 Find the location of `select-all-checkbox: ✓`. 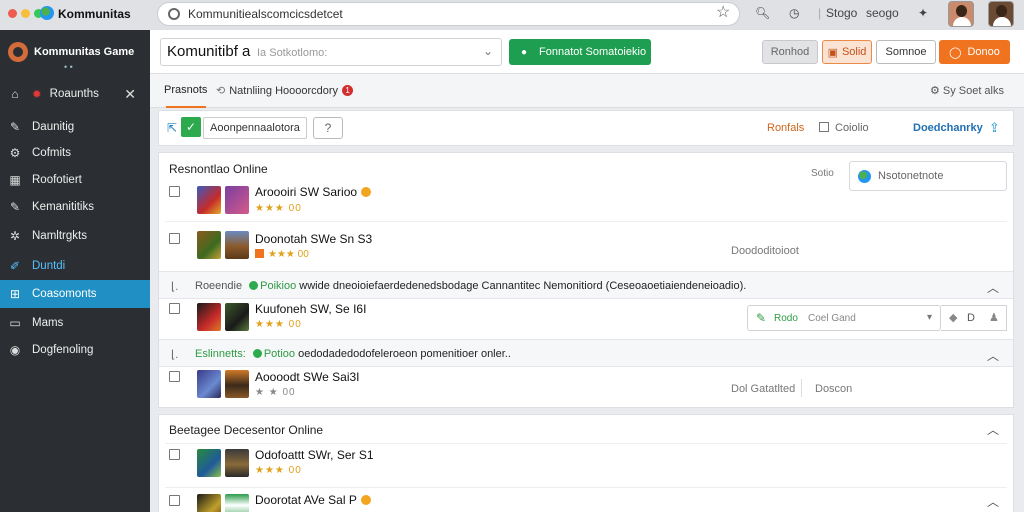

select-all-checkbox: ✓ is located at coordinates (191, 127).